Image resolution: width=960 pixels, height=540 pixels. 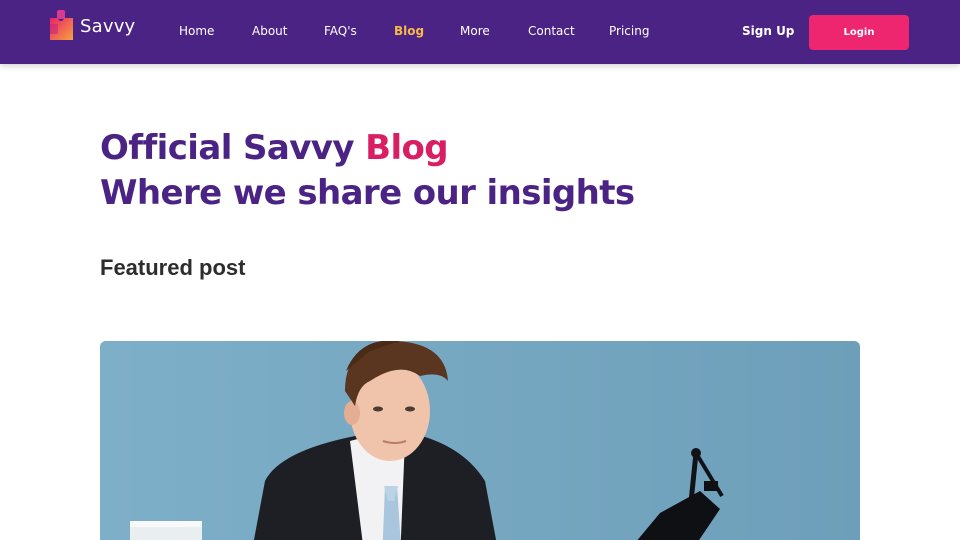 I want to click on title-prefix: Official Savvy, so click(x=233, y=148).